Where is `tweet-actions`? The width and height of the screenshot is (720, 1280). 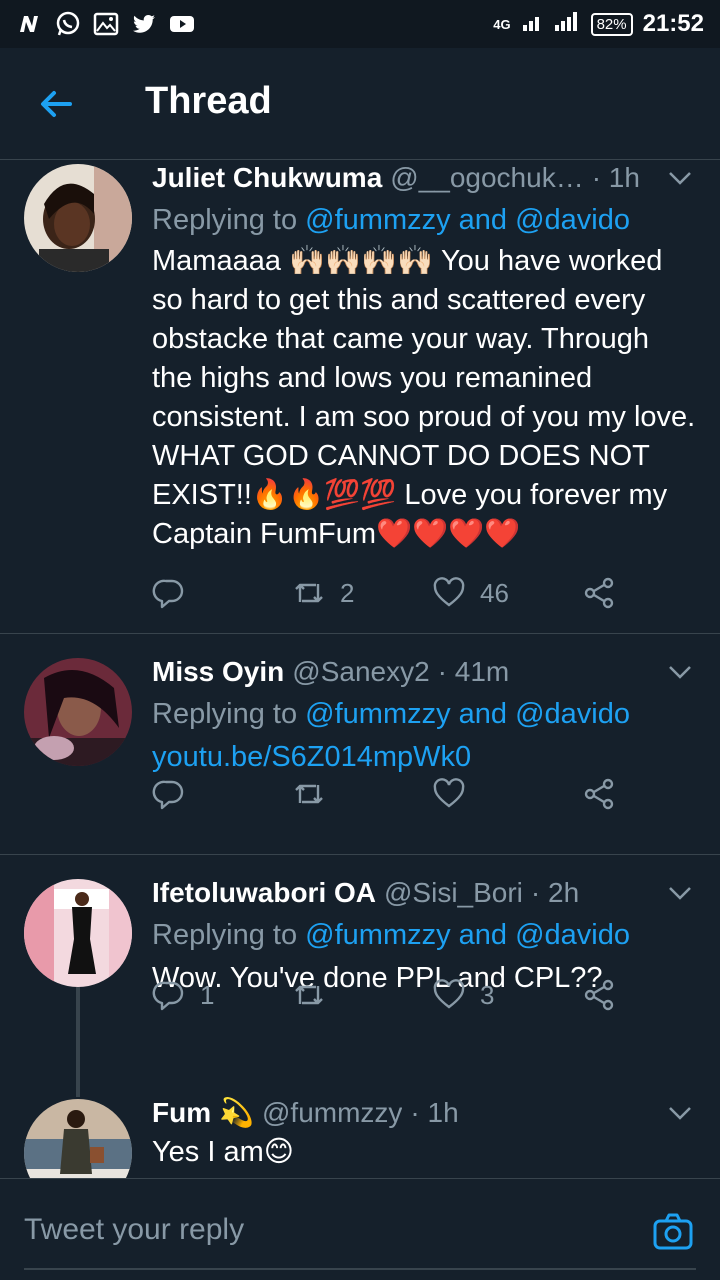
tweet-actions is located at coordinates (387, 794).